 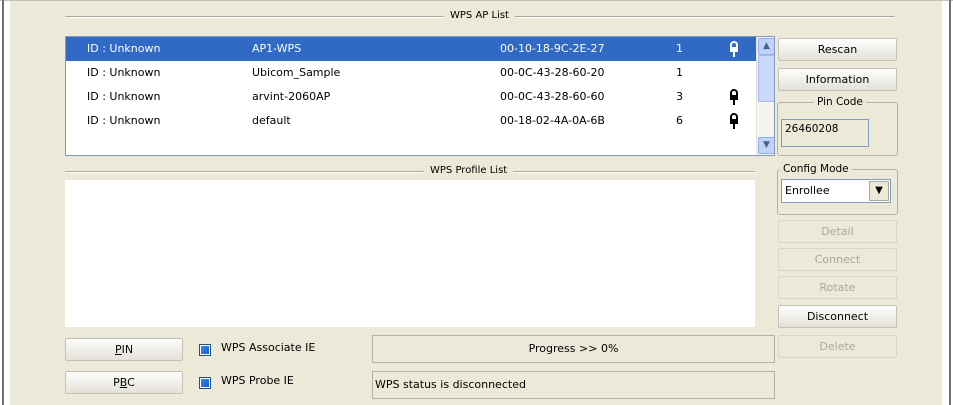 What do you see at coordinates (679, 96) in the screenshot?
I see `ap-channel: 3` at bounding box center [679, 96].